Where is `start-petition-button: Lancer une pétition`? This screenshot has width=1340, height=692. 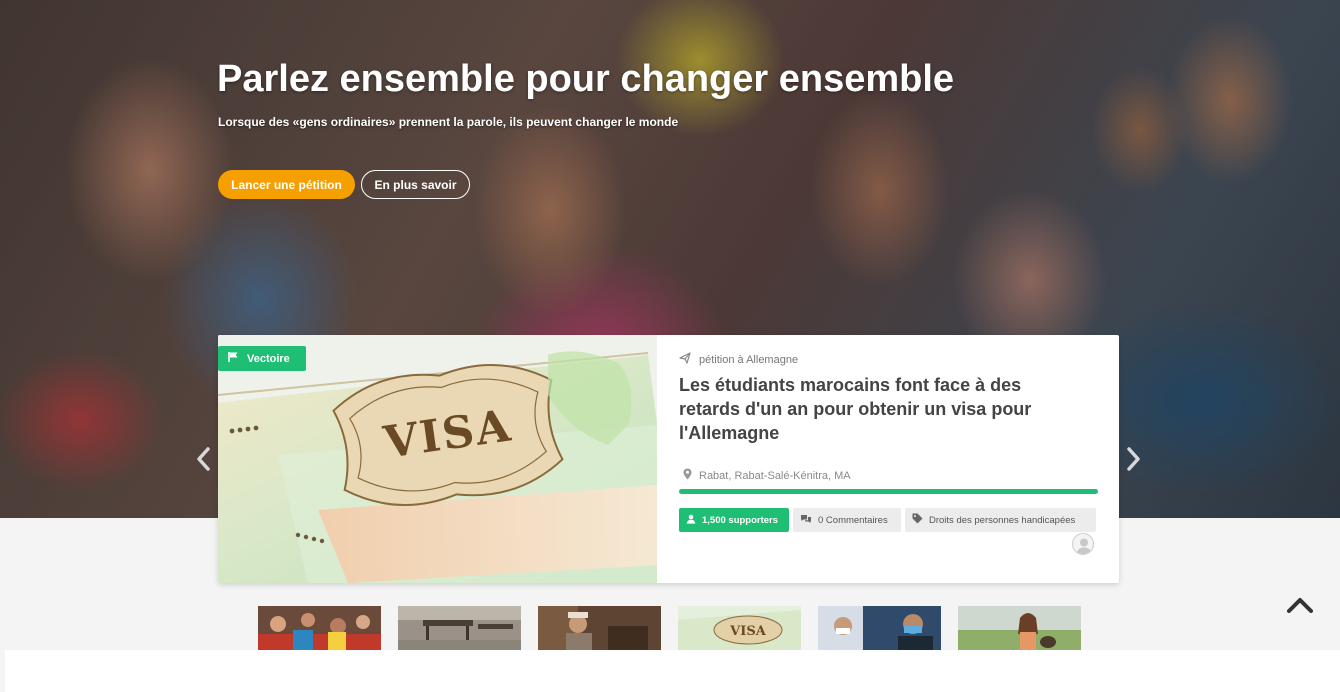
start-petition-button: Lancer une pétition is located at coordinates (286, 184).